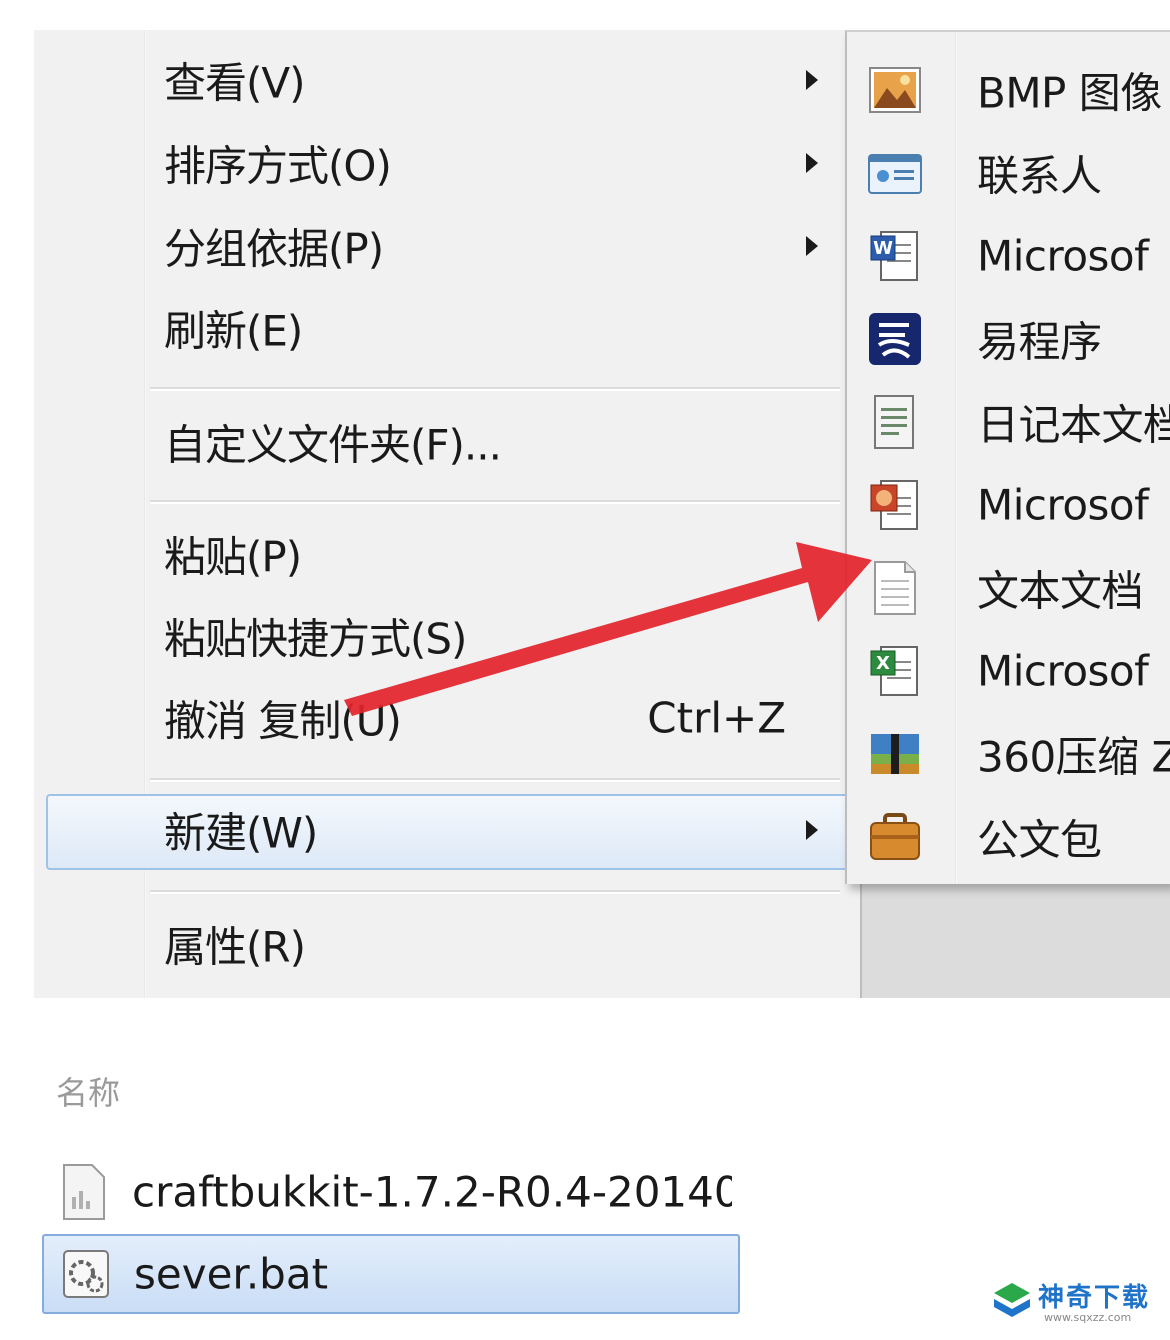 The height and width of the screenshot is (1340, 1170). Describe the element at coordinates (315, 639) in the screenshot. I see `menu-item-label: 粘贴快捷方式(S)` at that location.